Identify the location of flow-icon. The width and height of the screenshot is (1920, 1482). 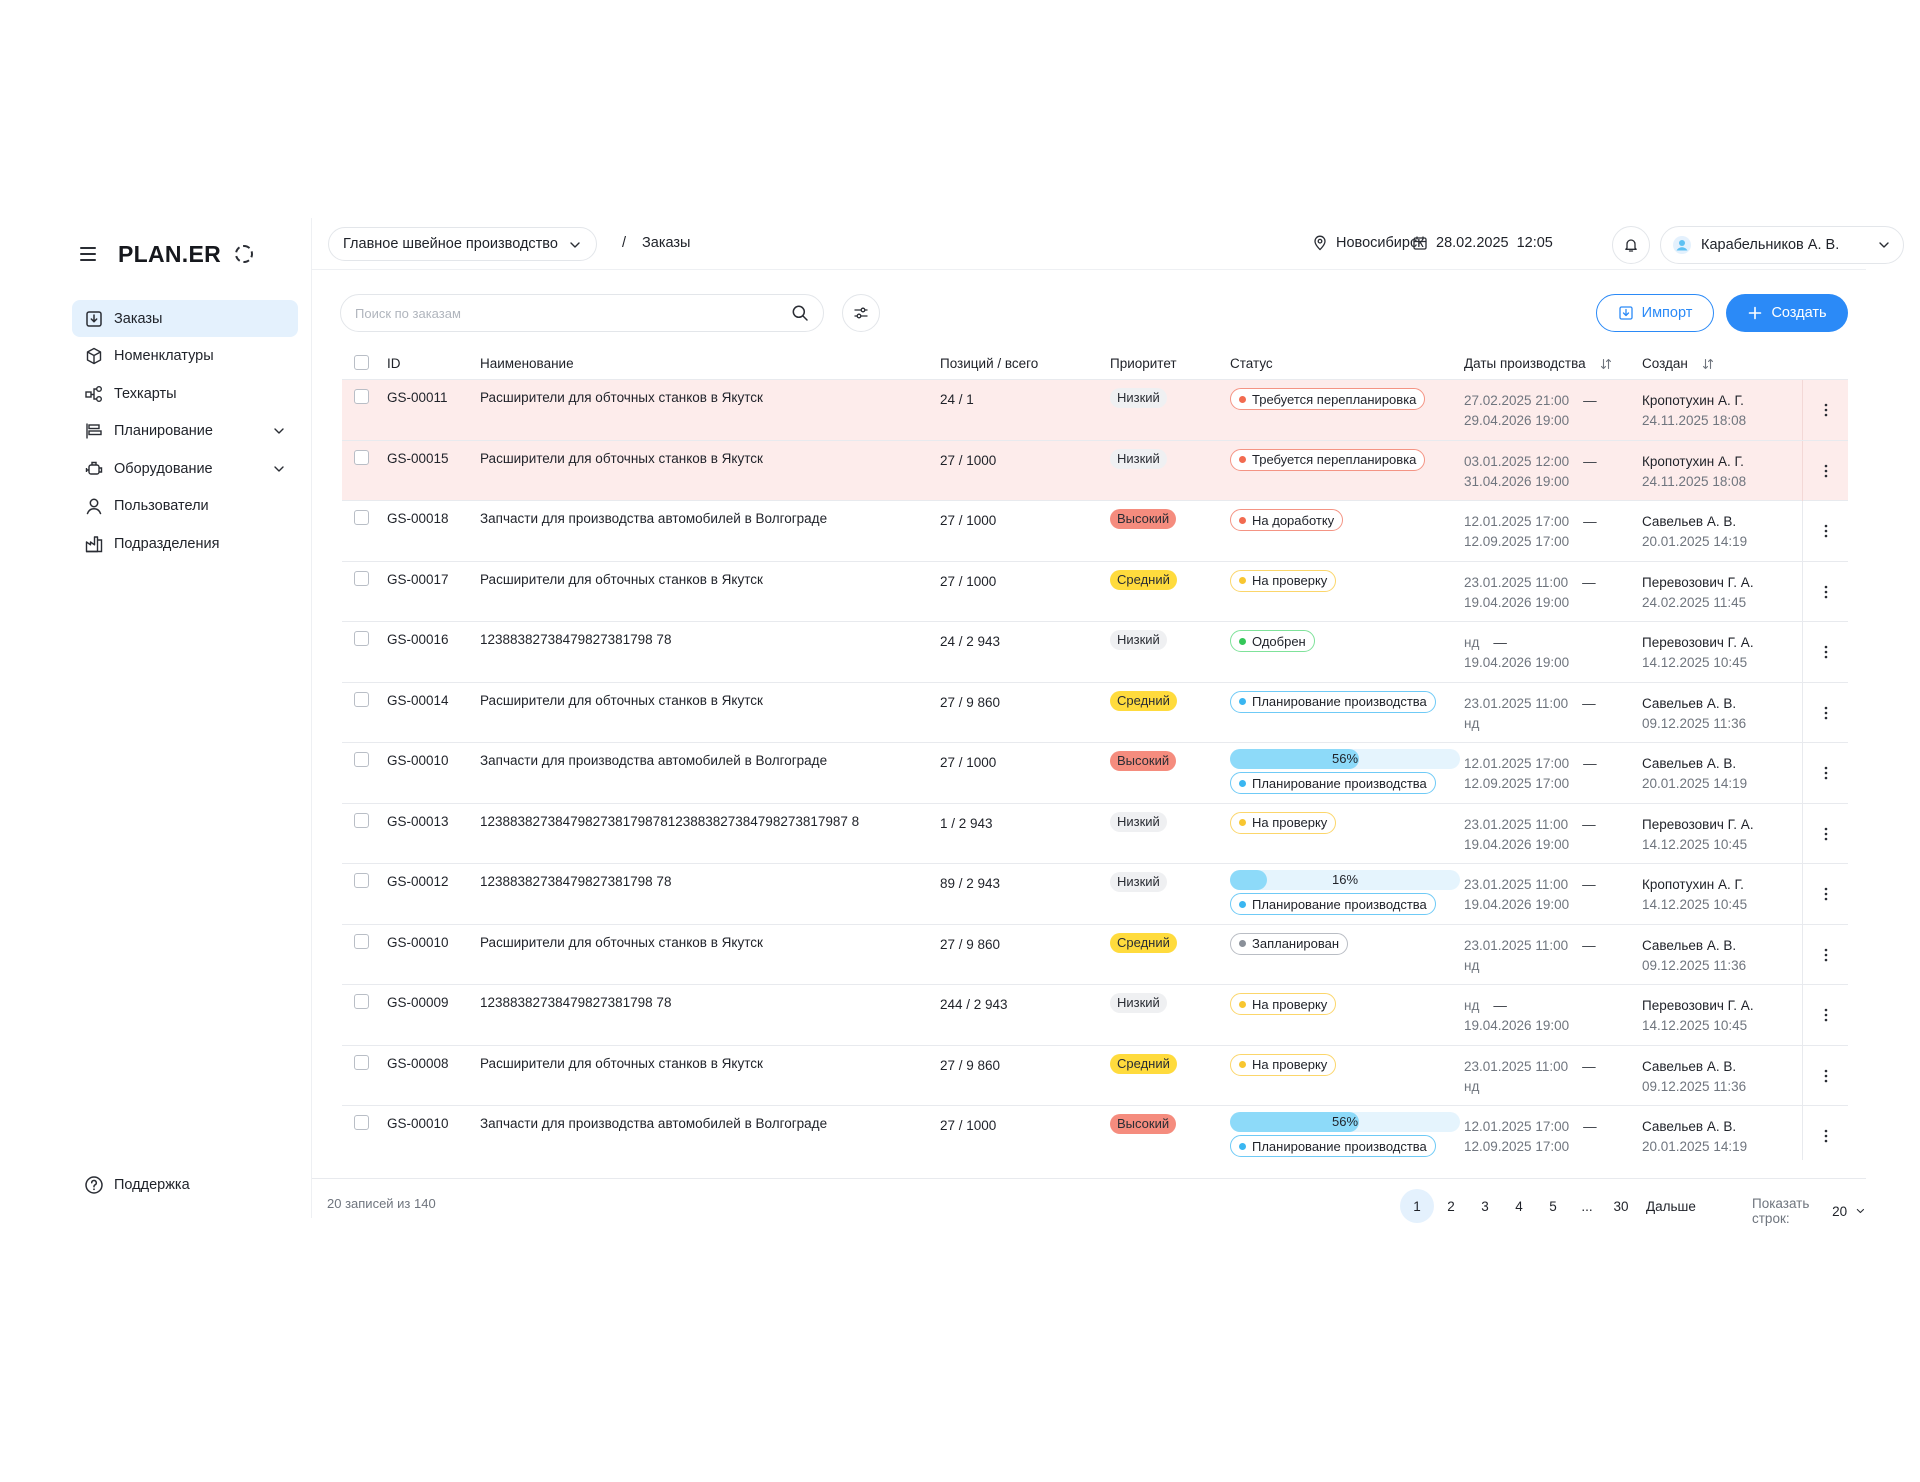
(93, 393).